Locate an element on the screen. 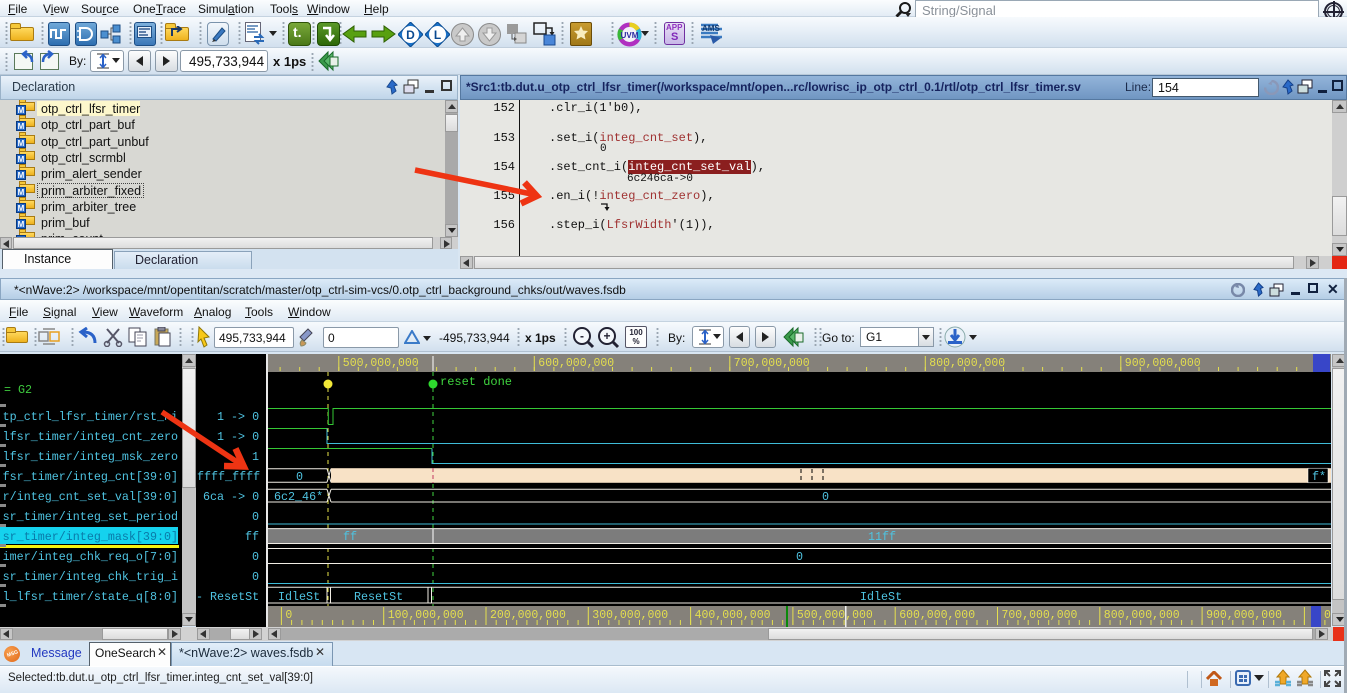  svg-text: 300,000,000 is located at coordinates (630, 615).